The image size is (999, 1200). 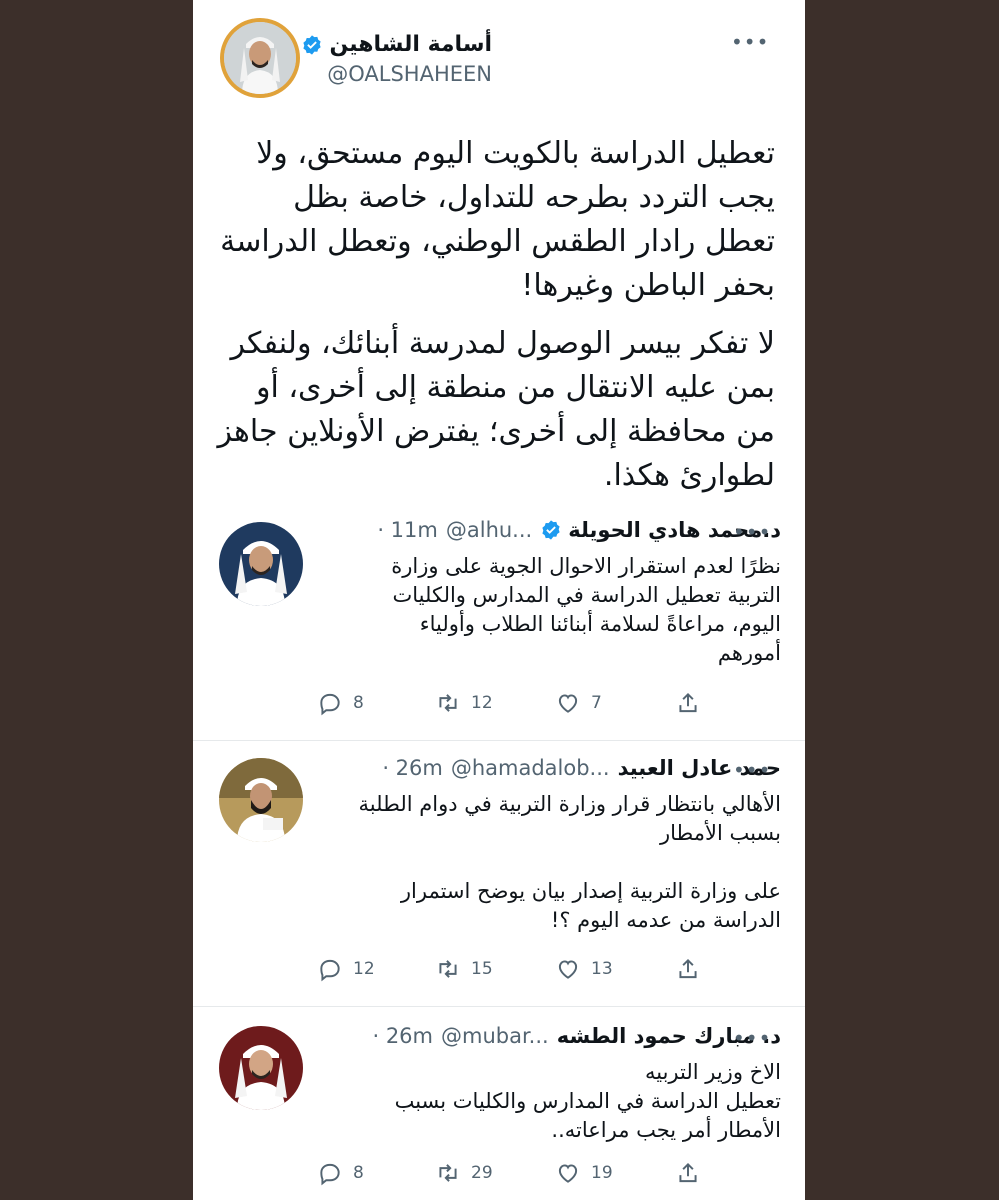 I want to click on reply-header: حمد عادل العبيد @hamadalob... · 26m, so click(x=581, y=768).